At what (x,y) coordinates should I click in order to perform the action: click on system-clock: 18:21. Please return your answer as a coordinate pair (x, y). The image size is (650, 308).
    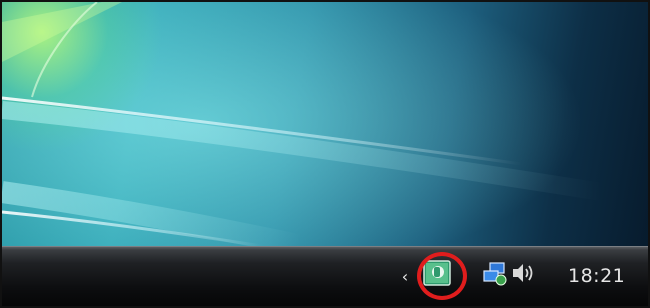
    Looking at the image, I should click on (596, 276).